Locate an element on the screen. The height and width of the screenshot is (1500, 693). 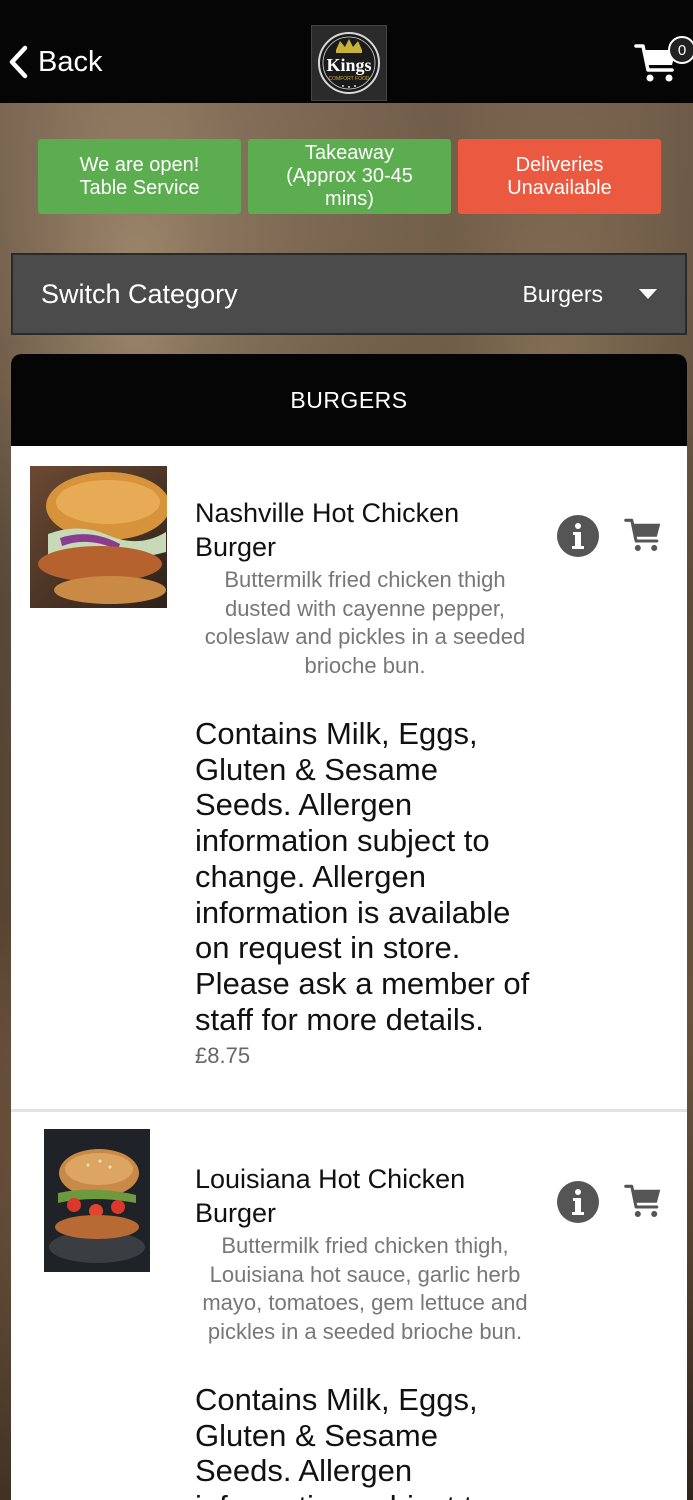
switch-category-dropdown: Switch Category Burgers is located at coordinates (349, 294).